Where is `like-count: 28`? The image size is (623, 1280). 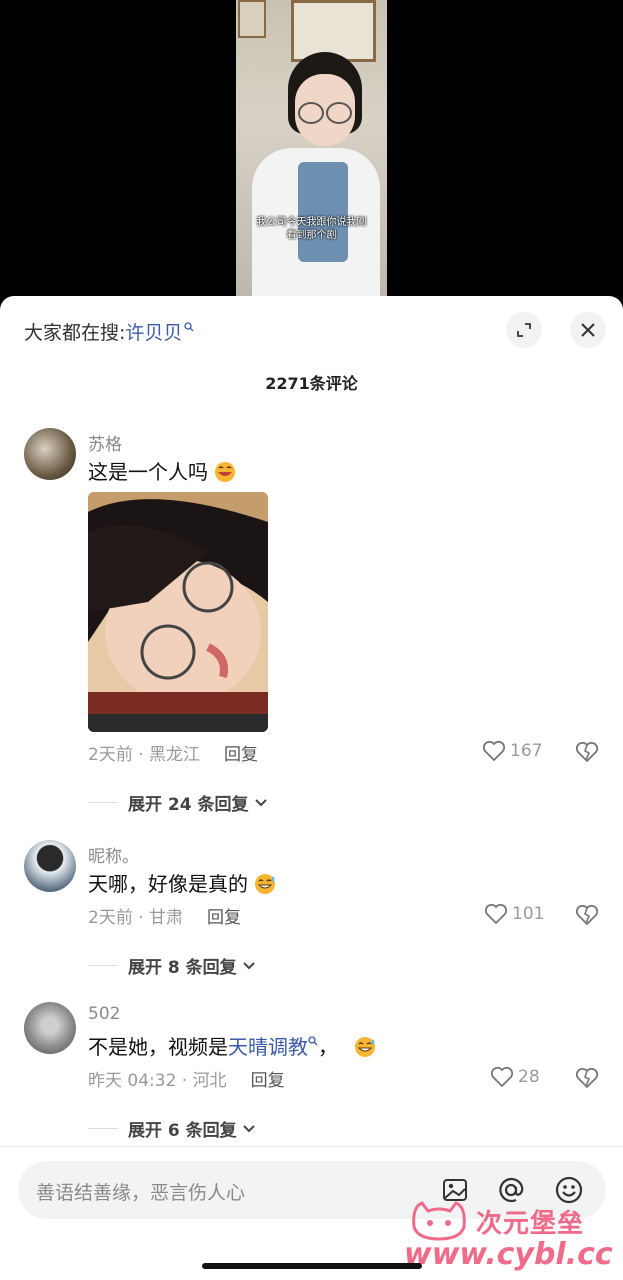
like-count: 28 is located at coordinates (529, 1077).